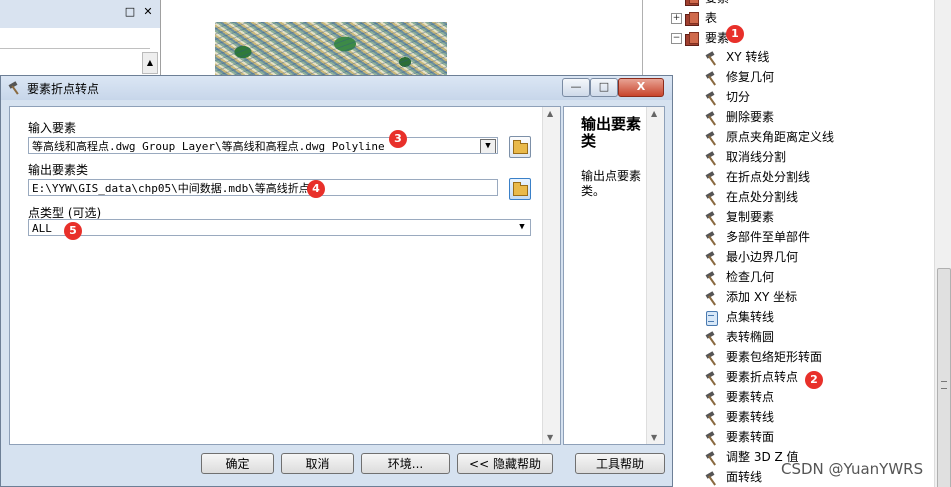  I want to click on tool-item: 检查几何, so click(738, 277).